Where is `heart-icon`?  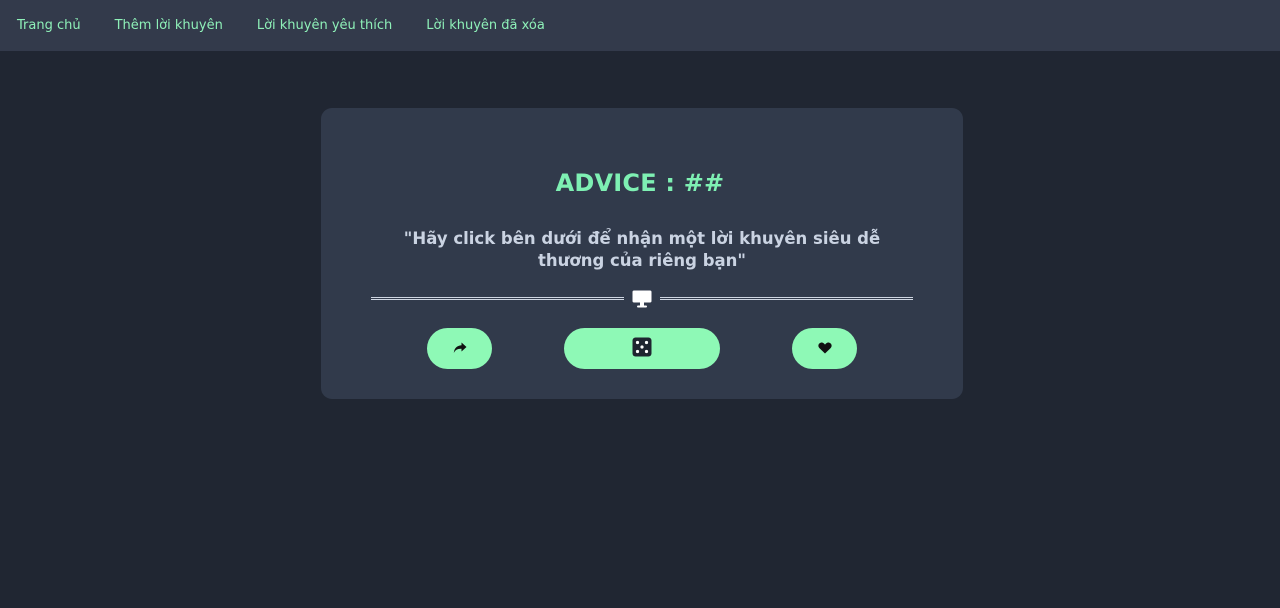
heart-icon is located at coordinates (824, 348).